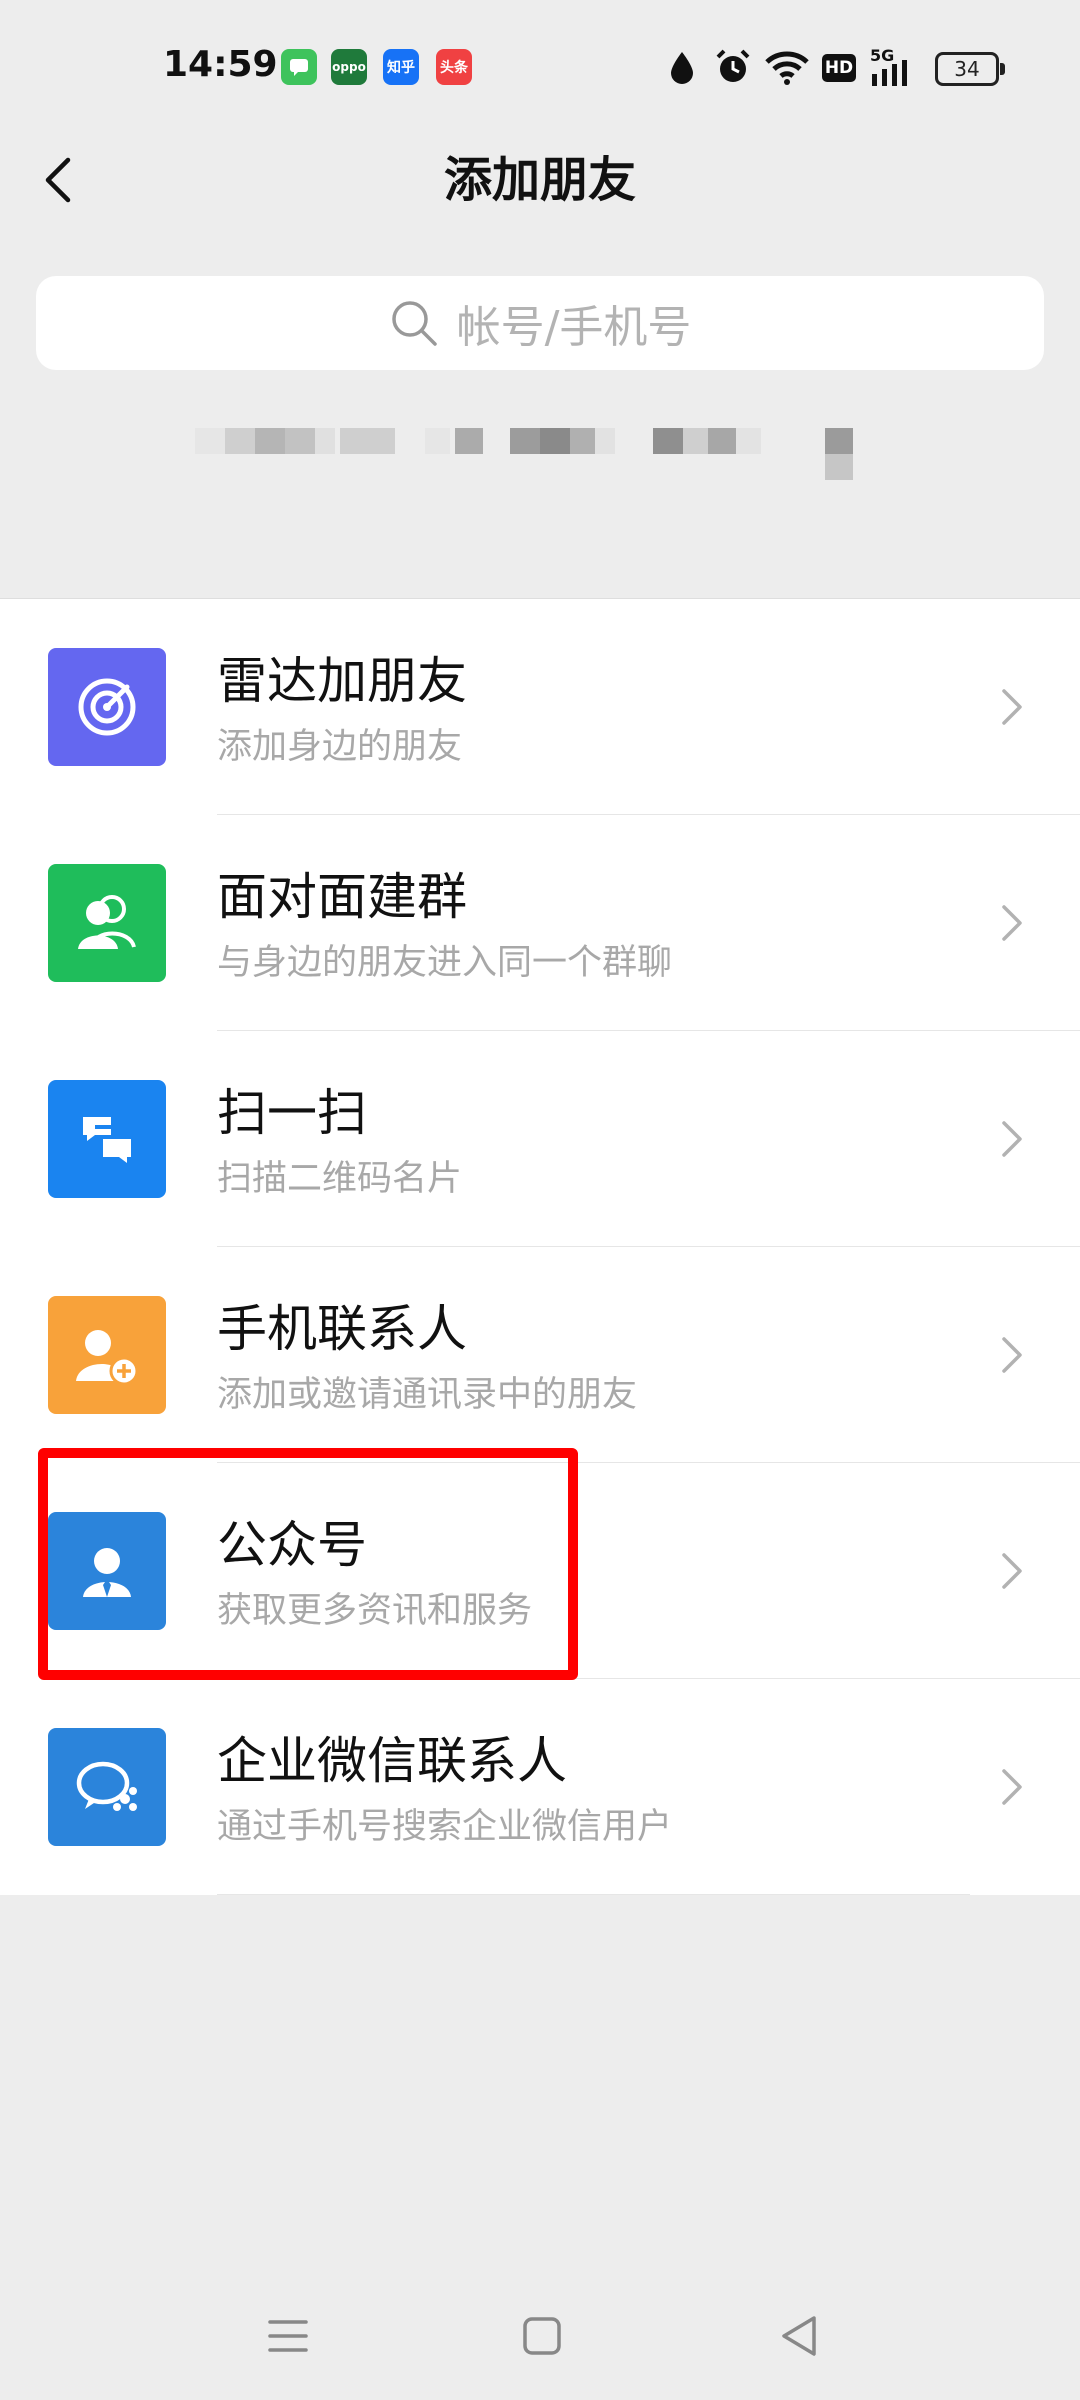 The width and height of the screenshot is (1080, 2400). Describe the element at coordinates (292, 1545) in the screenshot. I see `item-title: 公众号` at that location.